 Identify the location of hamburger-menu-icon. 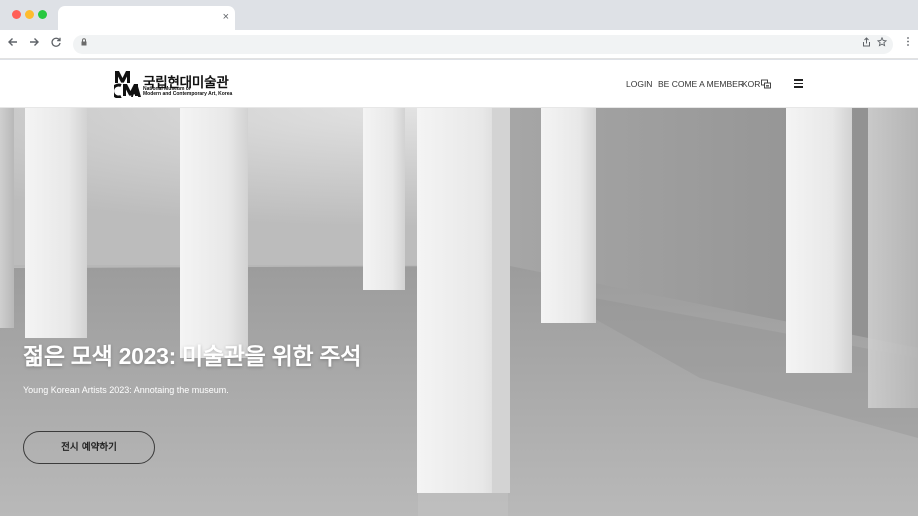
(799, 83).